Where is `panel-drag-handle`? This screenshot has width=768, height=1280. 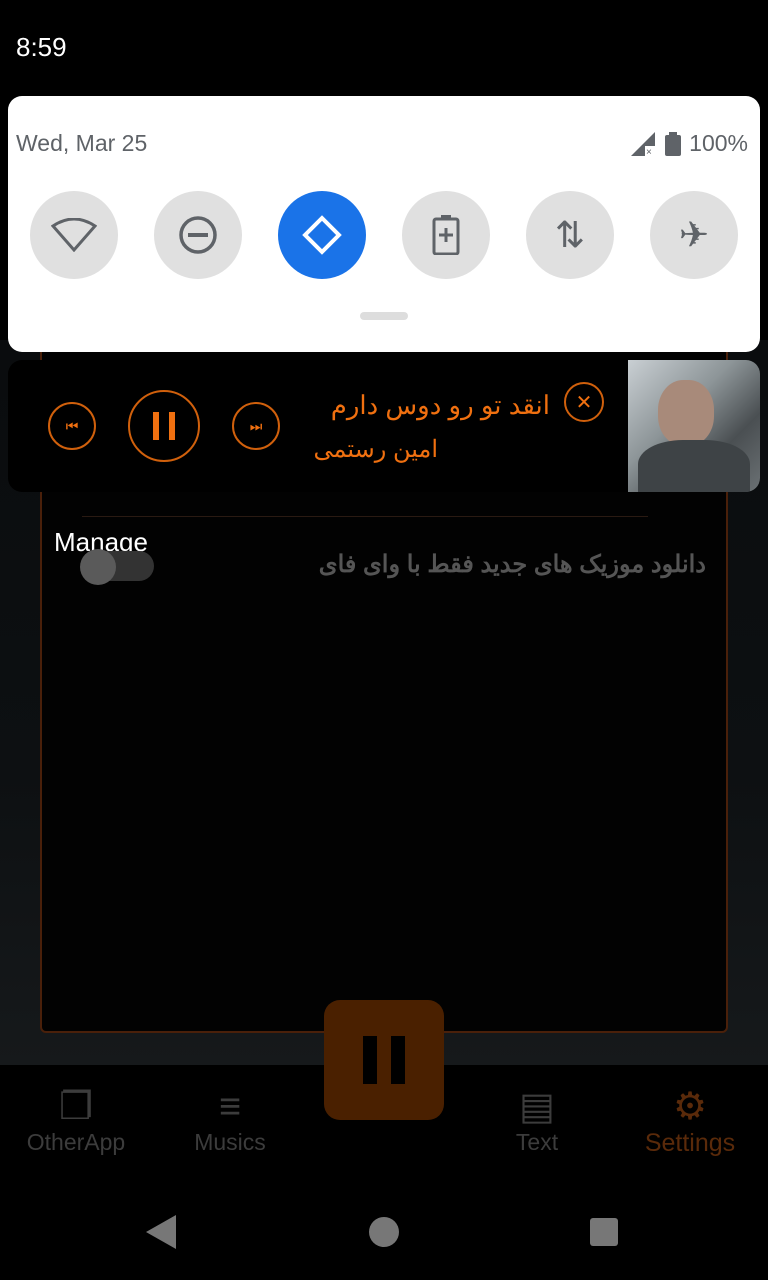 panel-drag-handle is located at coordinates (384, 316).